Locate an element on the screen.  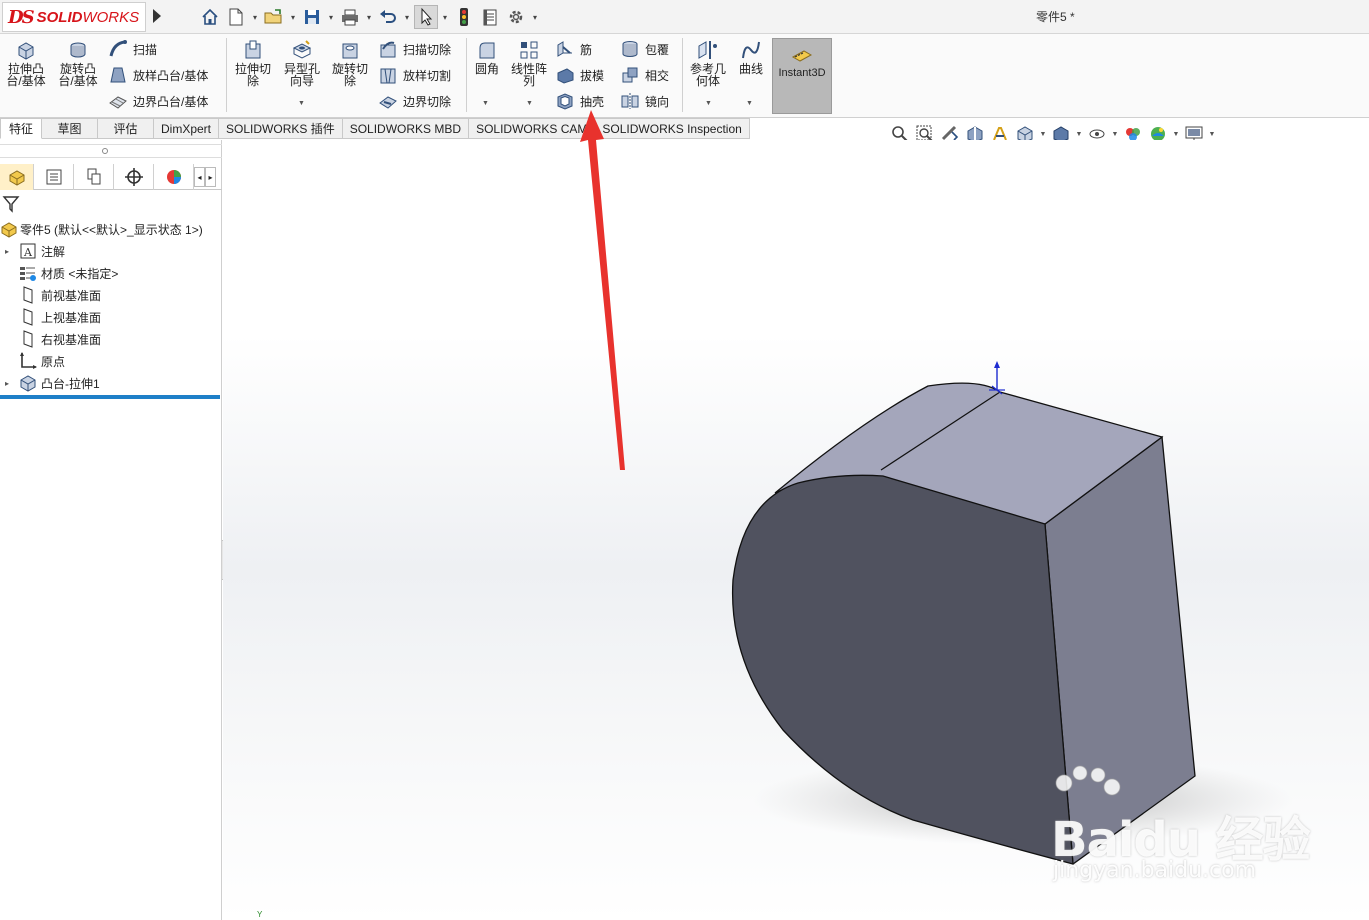
intersect-button: 相交 is located at coordinates (644, 75).